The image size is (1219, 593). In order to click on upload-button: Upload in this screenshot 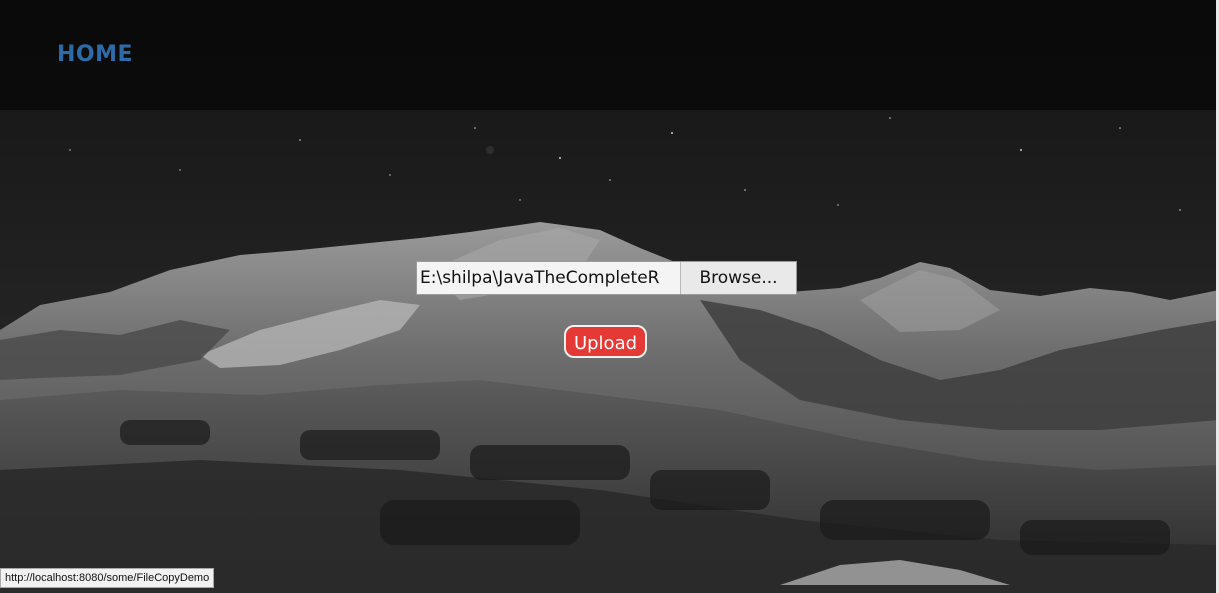, I will do `click(605, 341)`.